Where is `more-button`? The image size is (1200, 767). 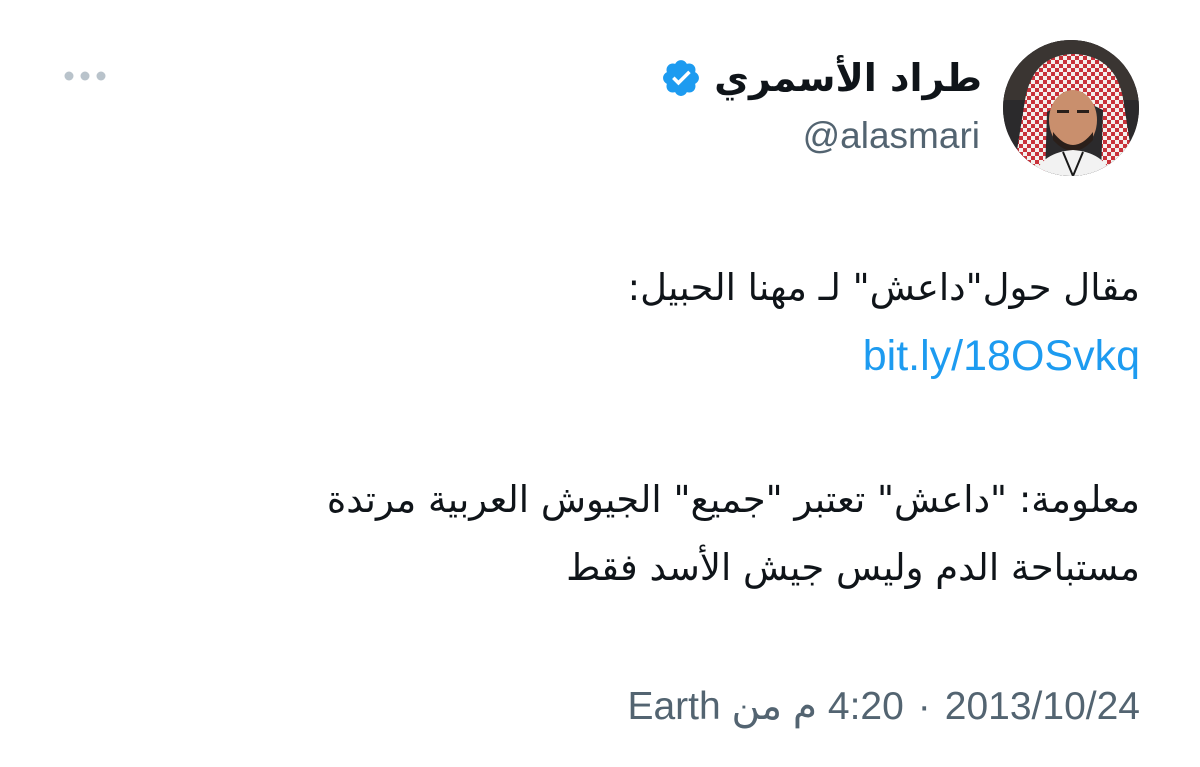 more-button is located at coordinates (85, 76).